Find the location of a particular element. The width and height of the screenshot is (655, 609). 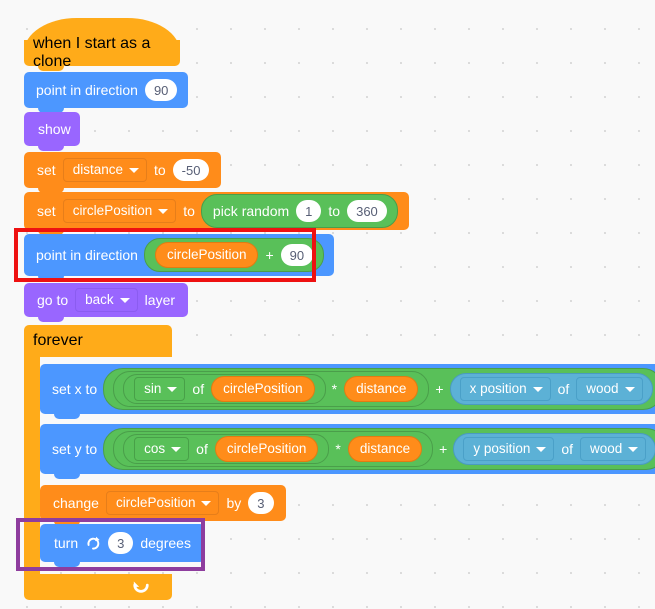

go-to-label: go to is located at coordinates (53, 300).